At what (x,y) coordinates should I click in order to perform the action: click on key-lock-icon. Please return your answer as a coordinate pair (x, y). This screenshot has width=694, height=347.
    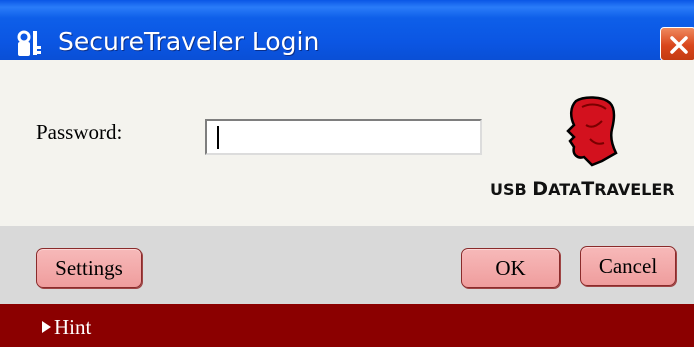
    Looking at the image, I should click on (29, 43).